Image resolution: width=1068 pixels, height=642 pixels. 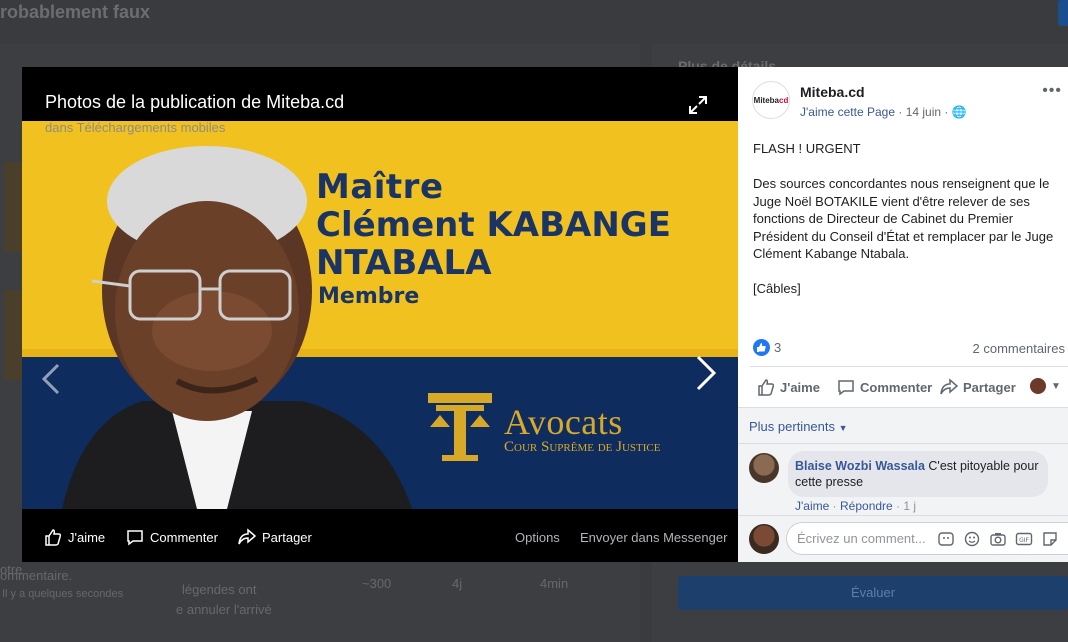 I want to click on post-share-button: Partager, so click(x=978, y=387).